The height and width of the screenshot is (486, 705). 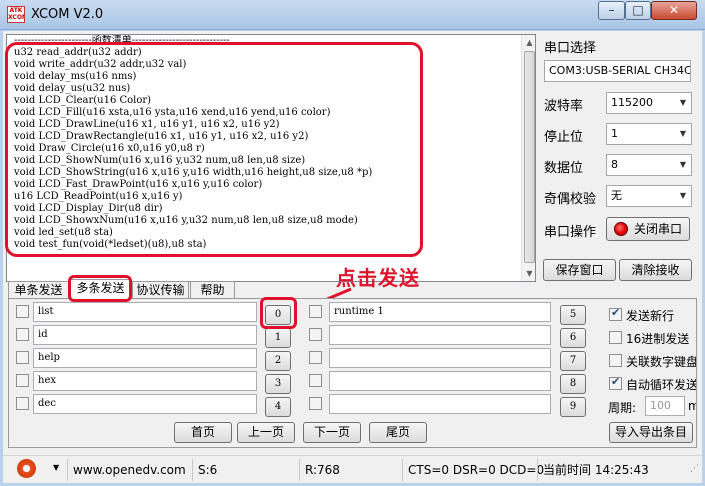 What do you see at coordinates (278, 315) in the screenshot?
I see `send-item-button: 0` at bounding box center [278, 315].